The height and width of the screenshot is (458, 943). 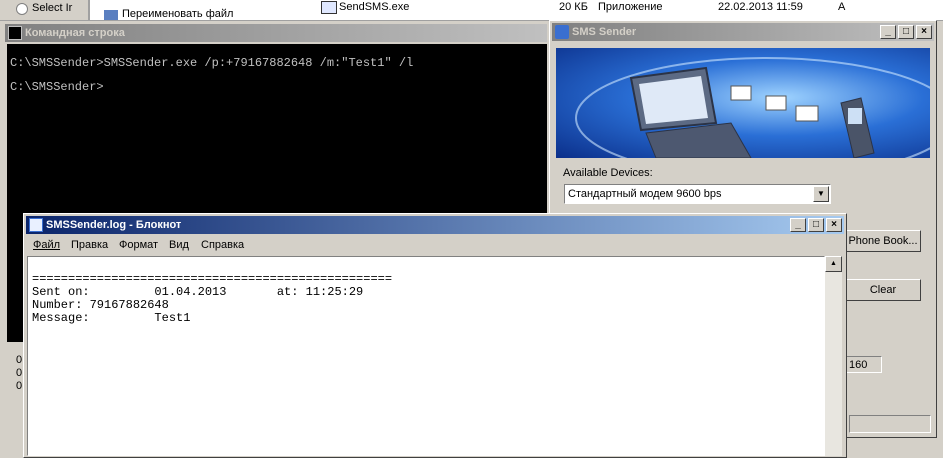 What do you see at coordinates (11, 401) in the screenshot?
I see `left-panel: 0 0 0` at bounding box center [11, 401].